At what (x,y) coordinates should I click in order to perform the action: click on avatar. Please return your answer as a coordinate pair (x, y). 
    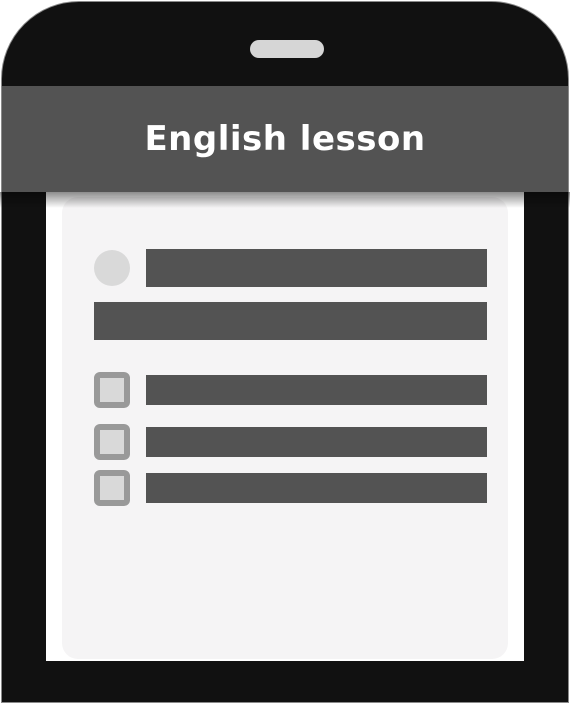
    Looking at the image, I should click on (112, 268).